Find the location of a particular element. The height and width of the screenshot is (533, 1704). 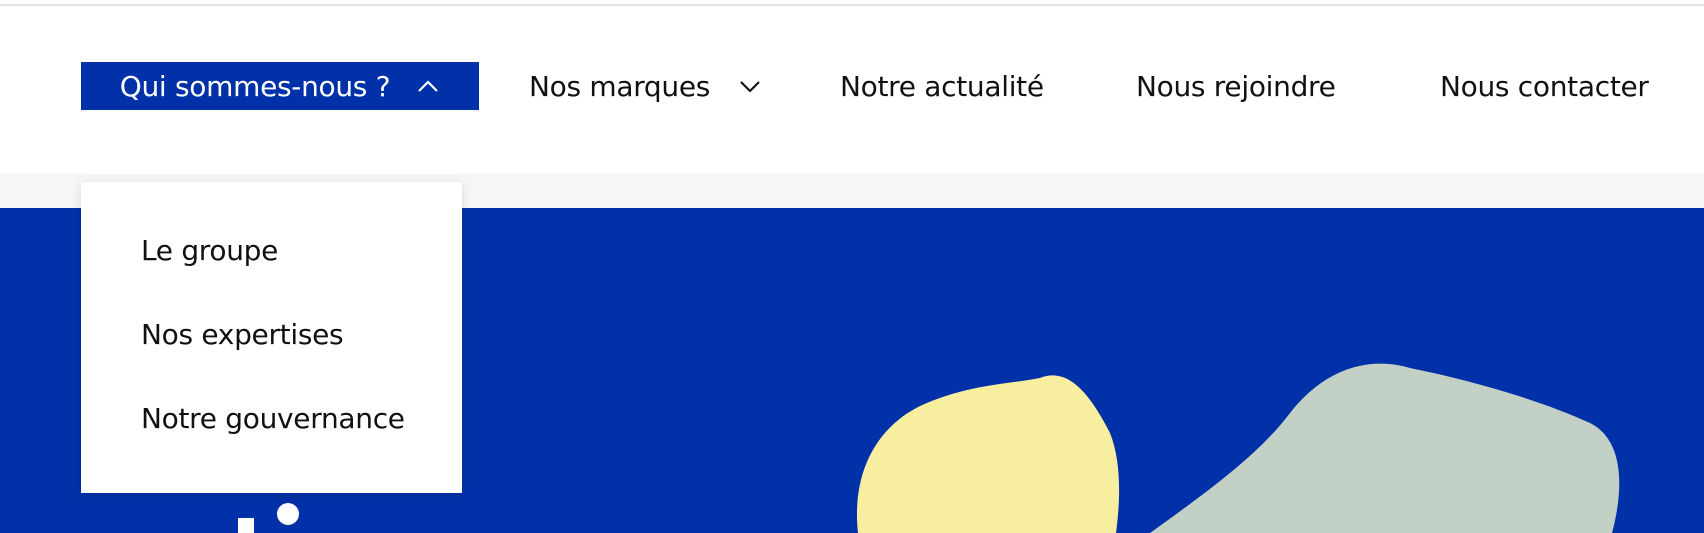

chevron-down-icon is located at coordinates (750, 86).